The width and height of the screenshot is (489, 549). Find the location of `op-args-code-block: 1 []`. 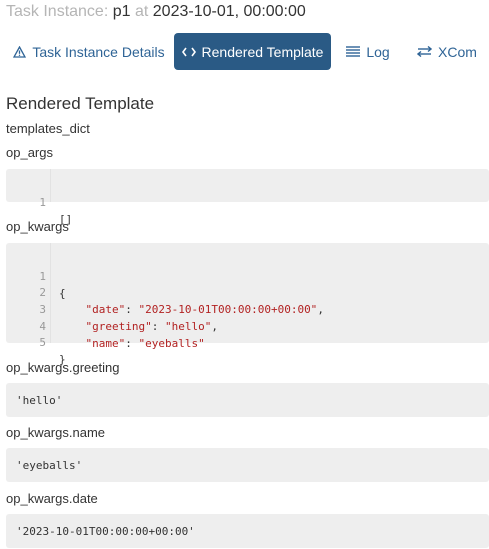

op-args-code-block: 1 [] is located at coordinates (247, 197).